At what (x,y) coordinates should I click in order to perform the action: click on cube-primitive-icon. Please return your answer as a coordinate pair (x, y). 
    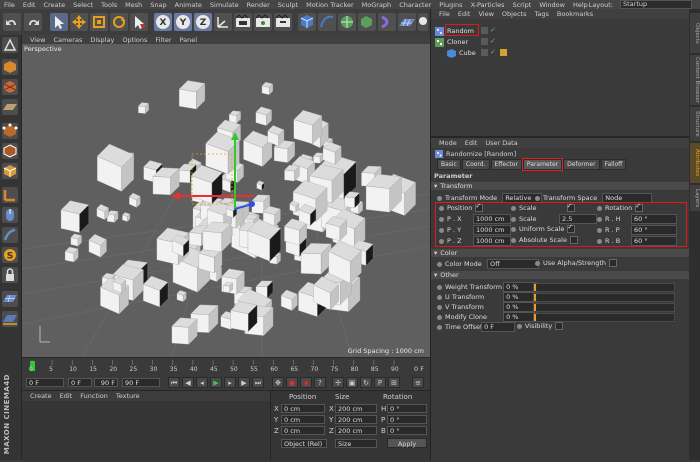
    Looking at the image, I should click on (307, 22).